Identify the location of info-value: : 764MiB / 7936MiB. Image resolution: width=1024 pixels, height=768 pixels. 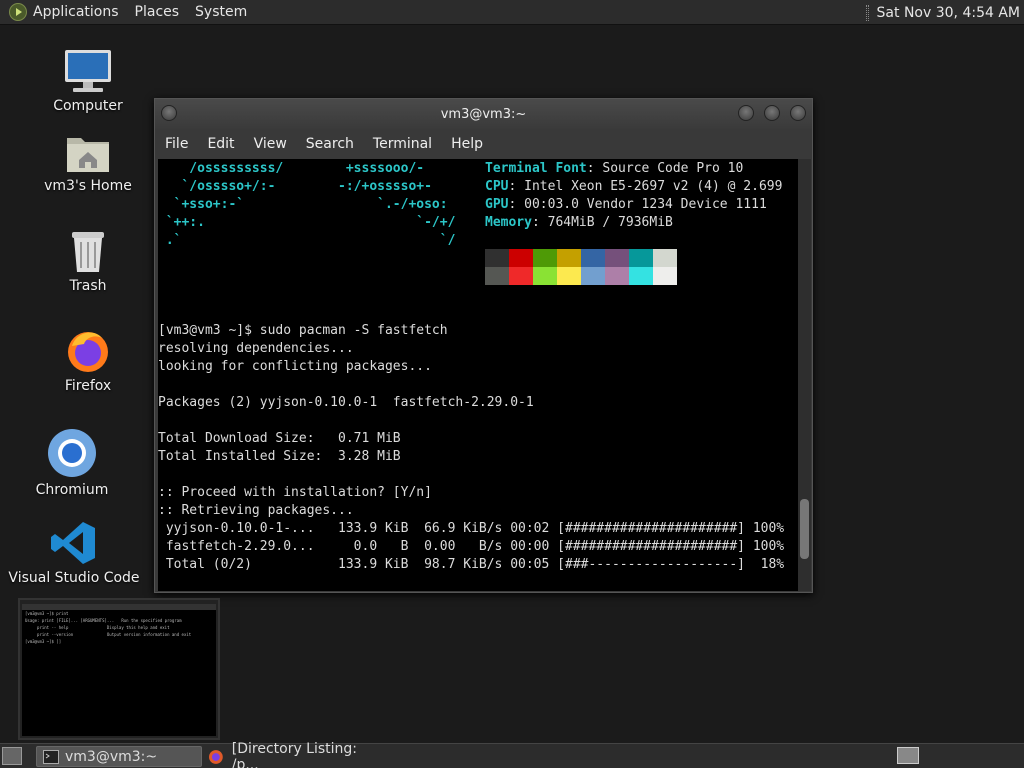
(602, 222).